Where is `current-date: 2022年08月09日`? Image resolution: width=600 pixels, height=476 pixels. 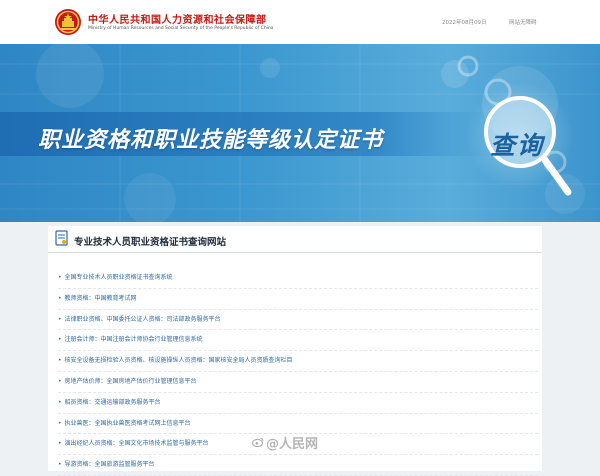 current-date: 2022年08月09日 is located at coordinates (464, 23).